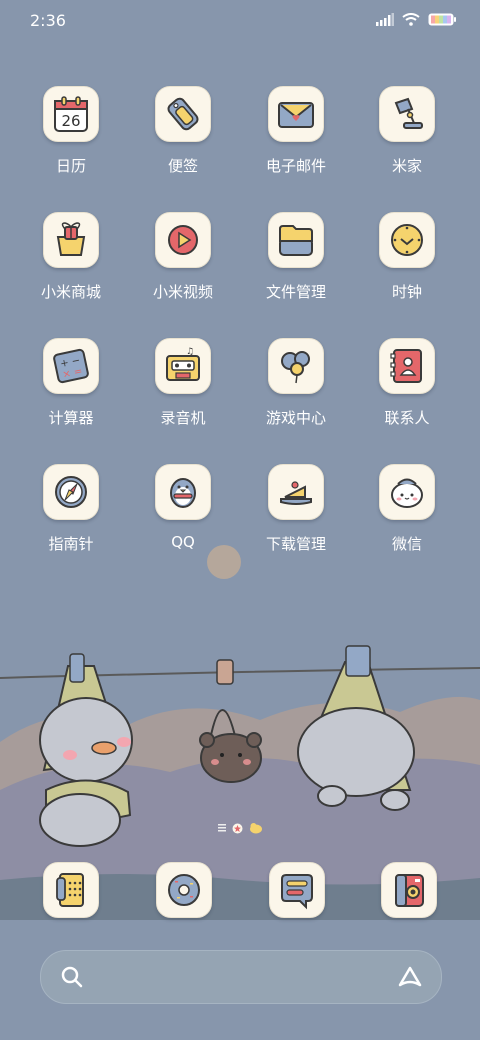  I want to click on signal-icon, so click(385, 19).